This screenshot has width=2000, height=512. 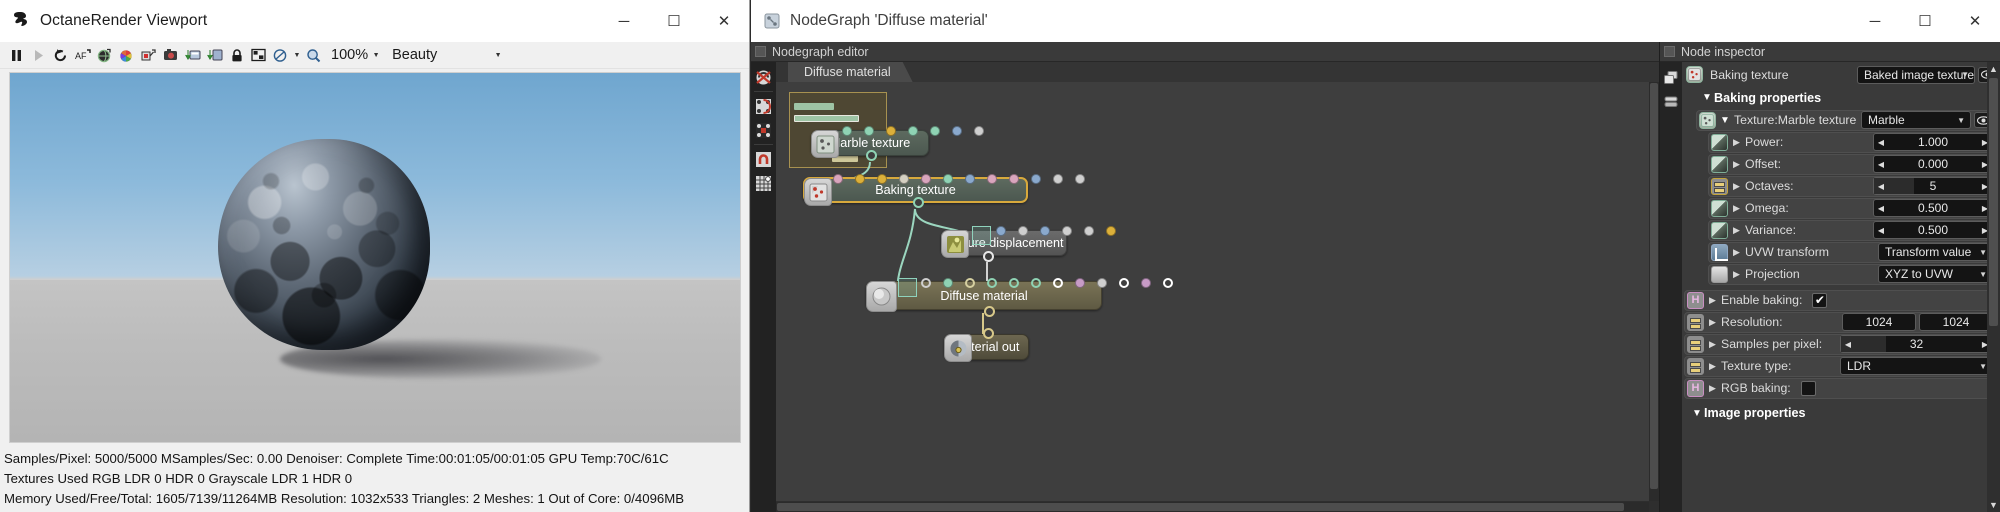 What do you see at coordinates (1993, 505) in the screenshot?
I see `scroll-down-icon: ▼` at bounding box center [1993, 505].